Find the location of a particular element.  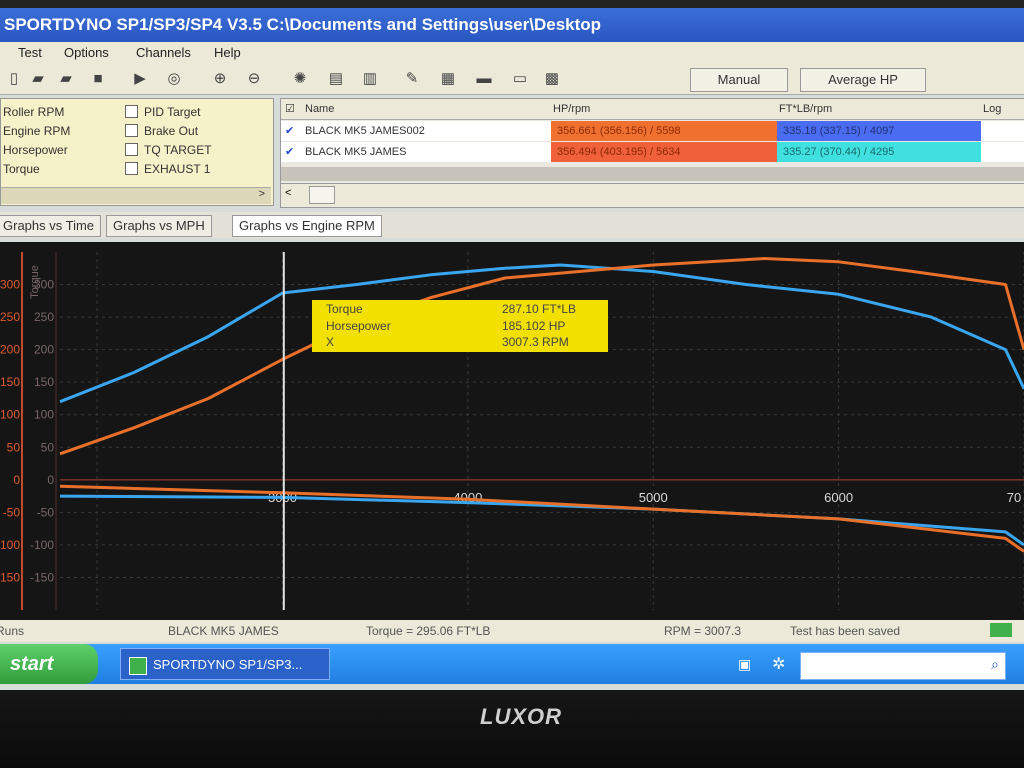

status-rpm: RPM = 3007.3 is located at coordinates (703, 631).